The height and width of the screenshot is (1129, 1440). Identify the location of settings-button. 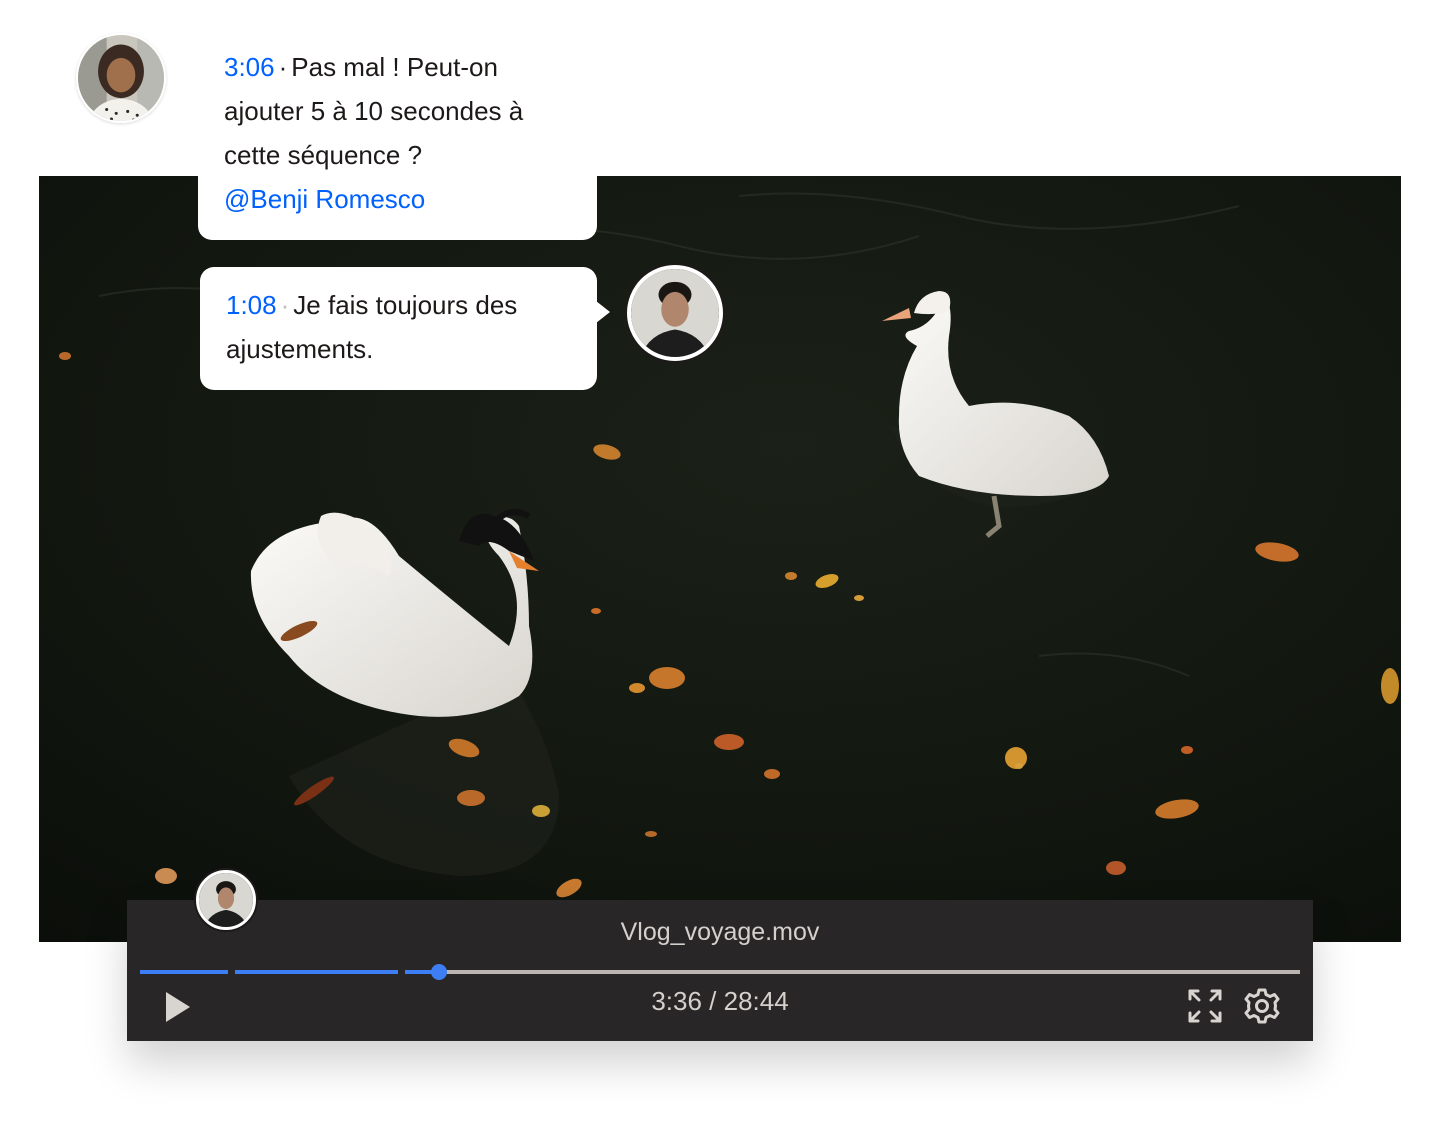
(1262, 1006).